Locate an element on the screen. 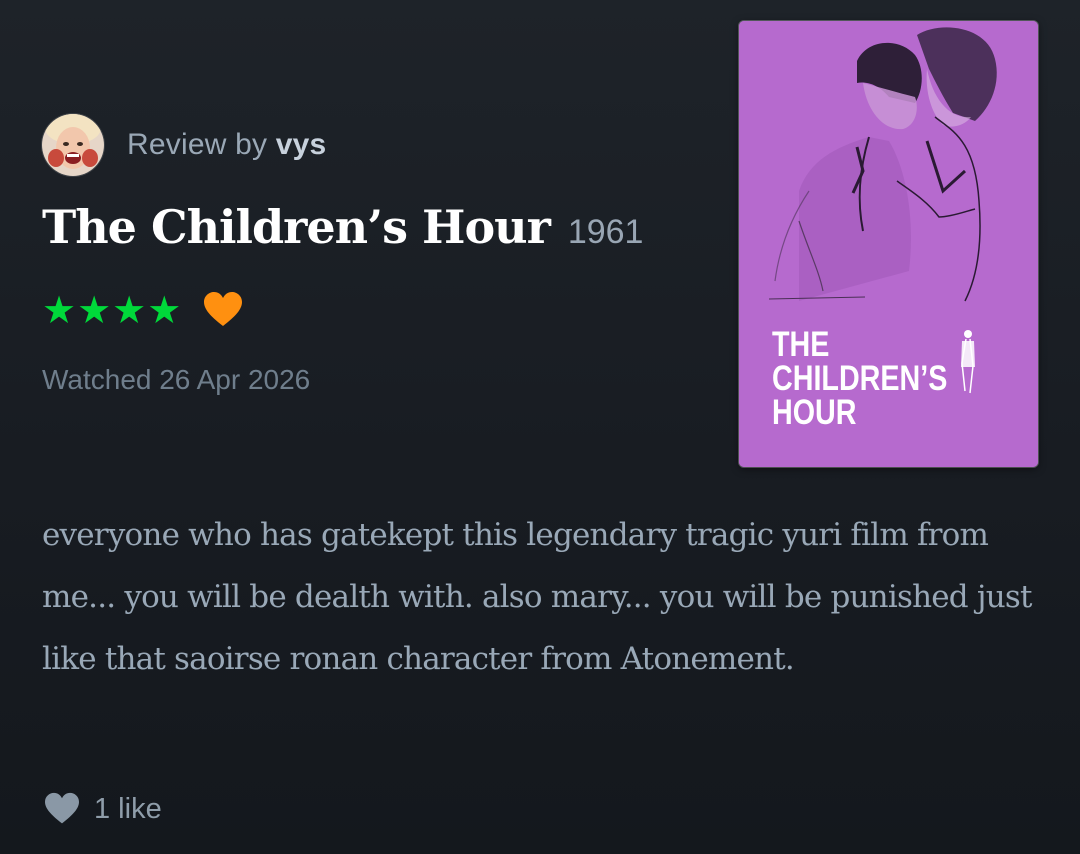  review-byline: Review by vys is located at coordinates (226, 145).